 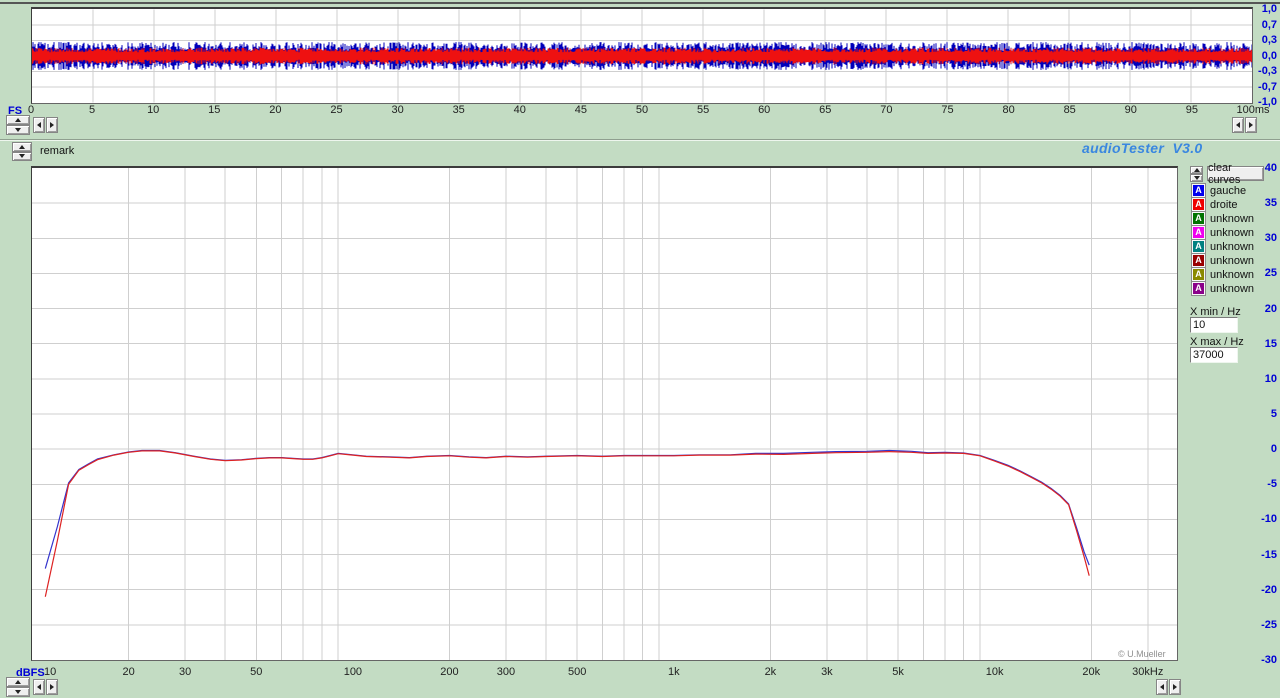 I want to click on analyzer-scroll-left-button, so click(x=39, y=687).